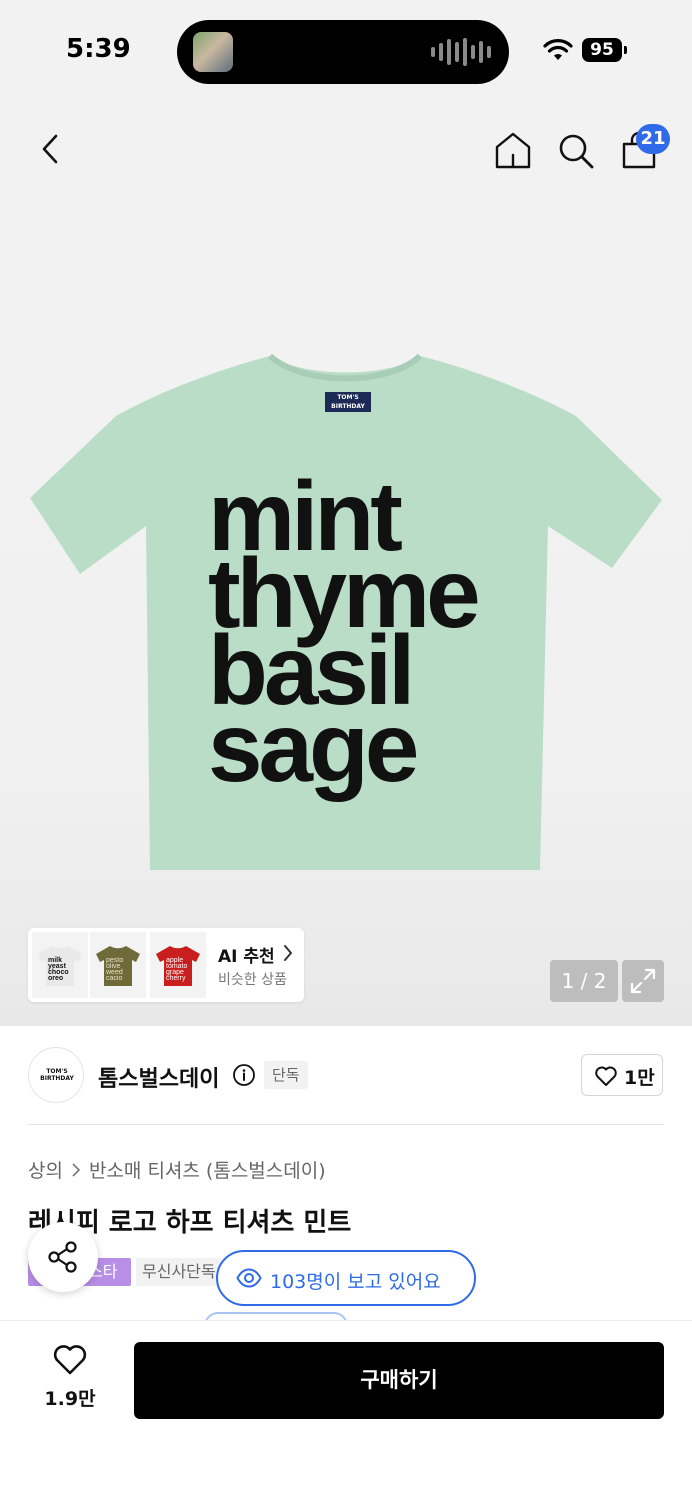 The image size is (692, 1500). Describe the element at coordinates (176, 978) in the screenshot. I see `thumb-word: cherry` at that location.